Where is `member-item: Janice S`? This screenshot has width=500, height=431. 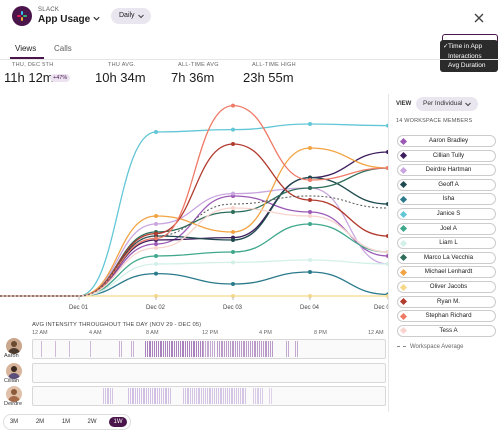 member-item: Janice S is located at coordinates (446, 214).